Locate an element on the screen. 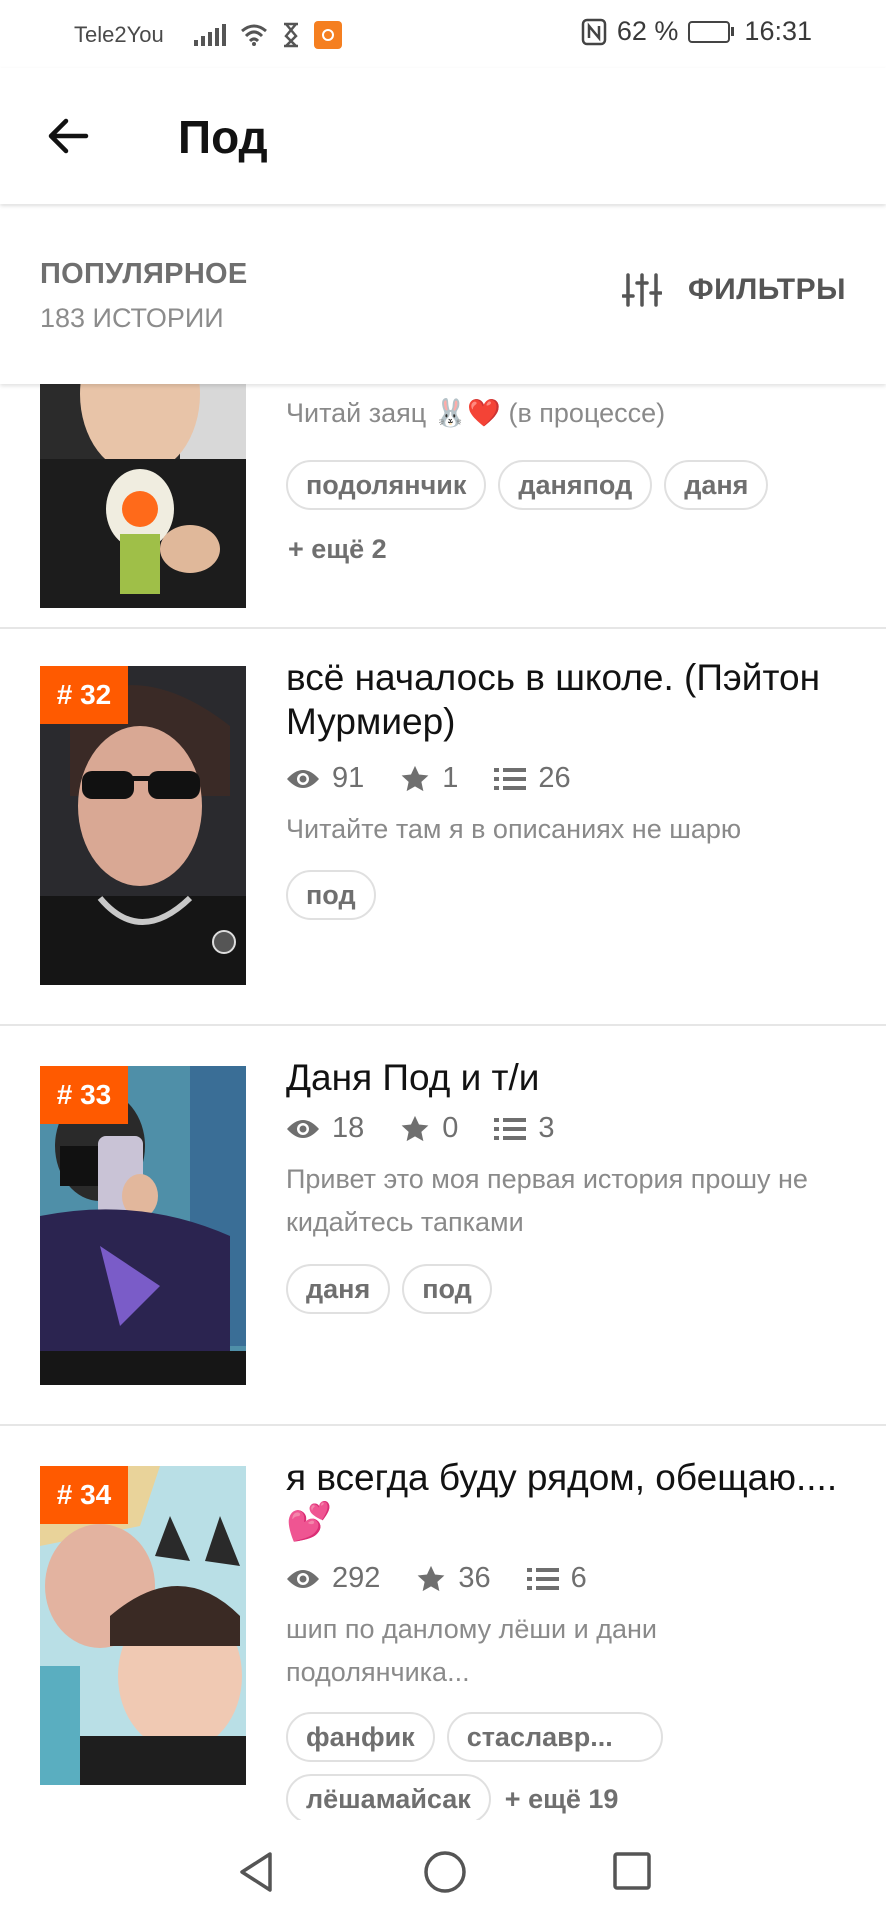 The image size is (886, 1920). votes-count: 1 is located at coordinates (450, 778).